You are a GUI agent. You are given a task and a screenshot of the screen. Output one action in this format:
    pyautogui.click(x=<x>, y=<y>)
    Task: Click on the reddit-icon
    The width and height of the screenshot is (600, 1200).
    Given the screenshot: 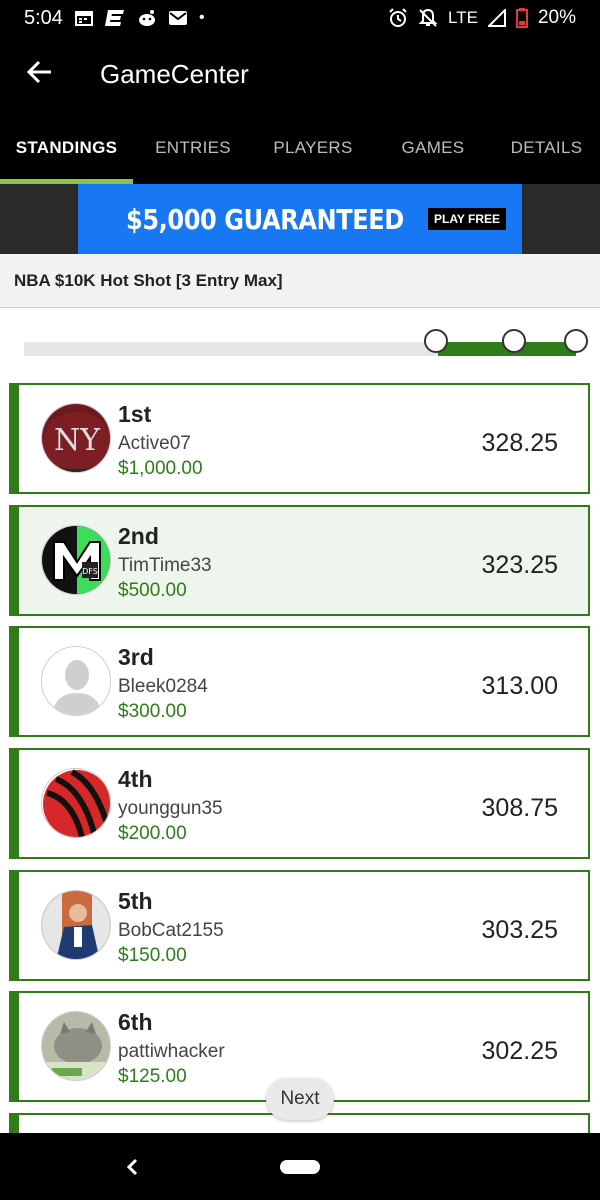 What is the action you would take?
    pyautogui.click(x=147, y=18)
    